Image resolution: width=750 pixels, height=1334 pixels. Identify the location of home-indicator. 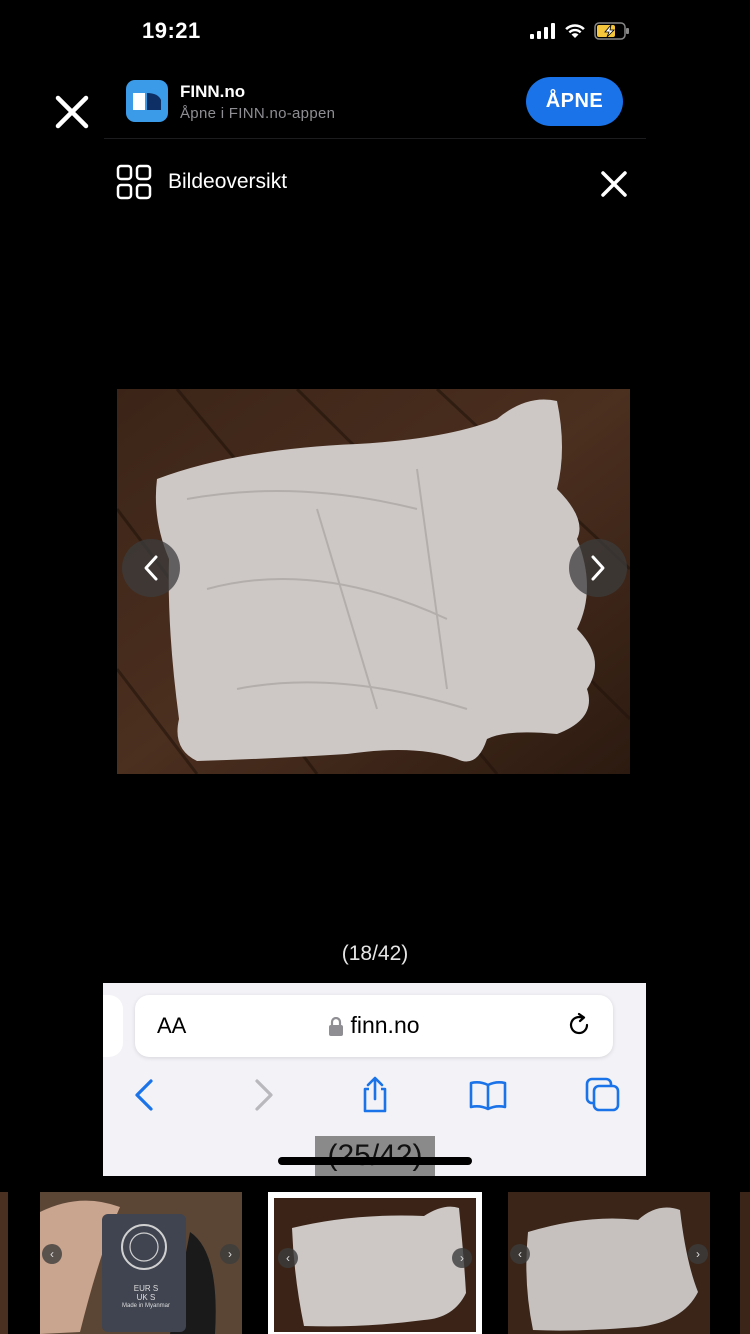
(375, 1161).